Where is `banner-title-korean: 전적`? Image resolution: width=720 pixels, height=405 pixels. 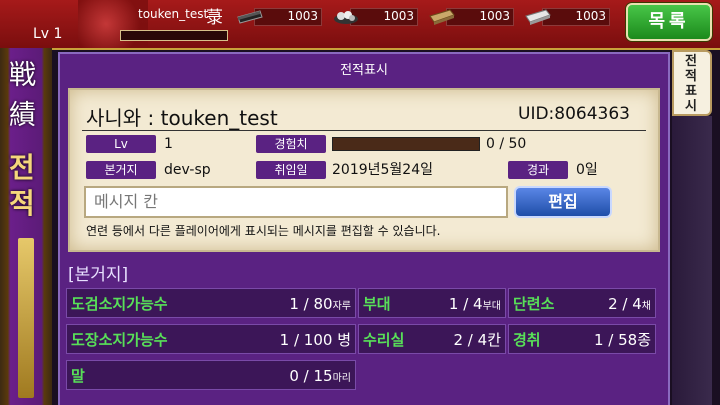
banner-title-korean: 전적 is located at coordinates (22, 185).